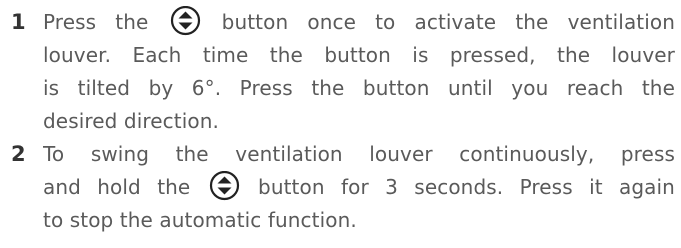  What do you see at coordinates (96, 22) in the screenshot?
I see `text-segment: Press the` at bounding box center [96, 22].